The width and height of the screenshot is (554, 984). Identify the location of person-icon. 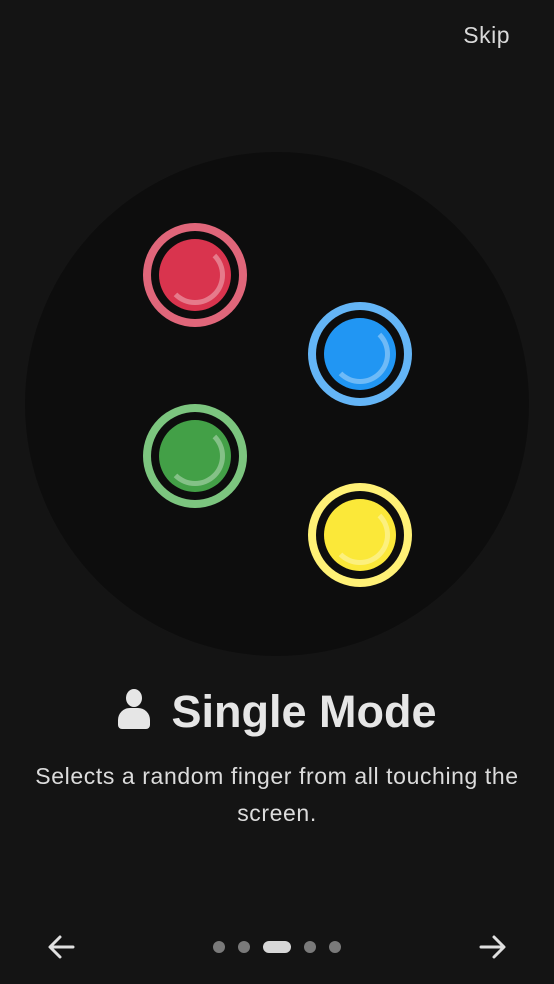
(134, 709).